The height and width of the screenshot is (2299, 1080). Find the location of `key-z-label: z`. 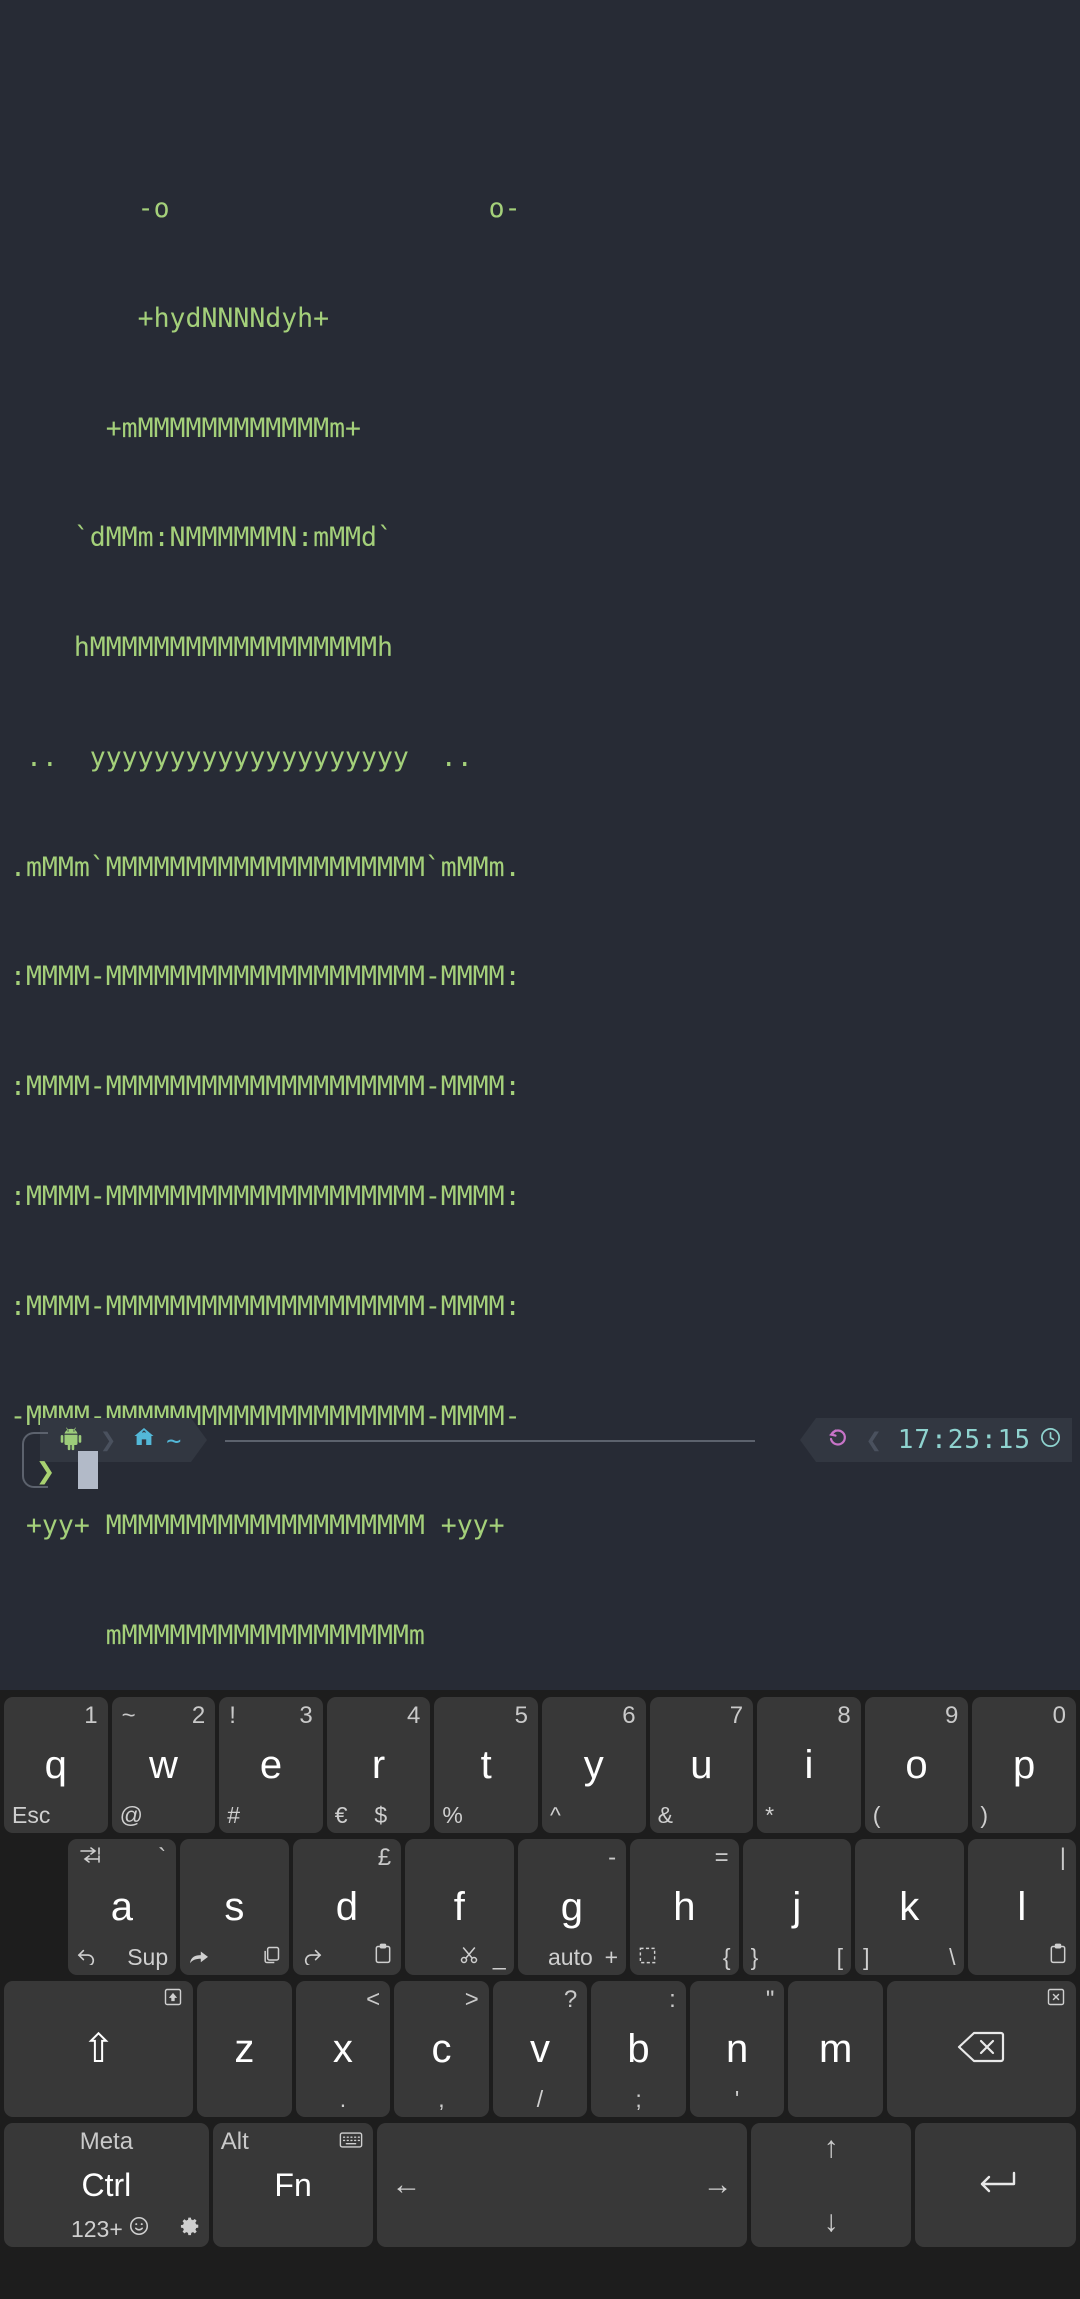

key-z-label: z is located at coordinates (244, 2049).